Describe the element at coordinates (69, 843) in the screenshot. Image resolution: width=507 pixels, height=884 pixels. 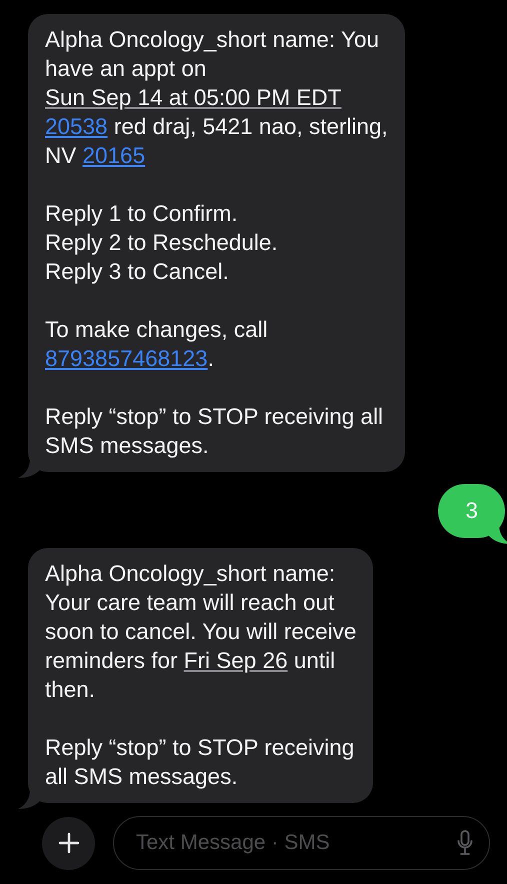
I see `plus-icon` at that location.